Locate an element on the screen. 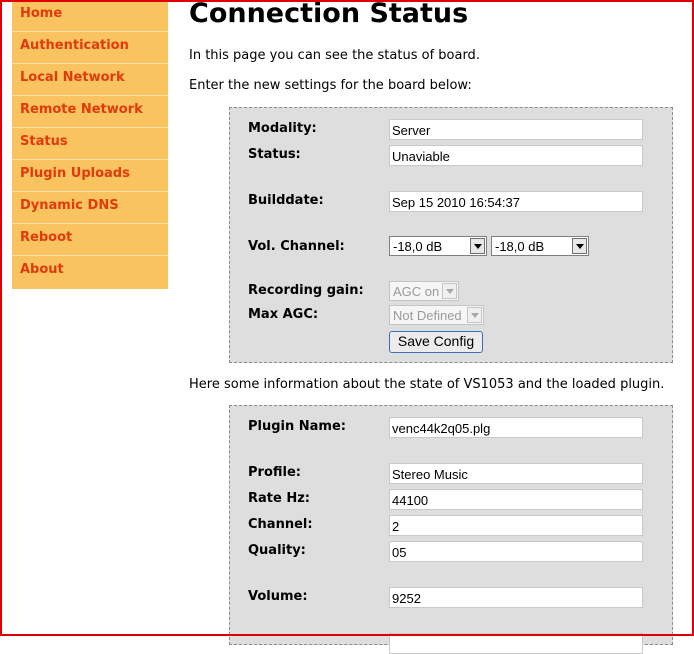 This screenshot has width=694, height=654. quality-label: Quality: is located at coordinates (277, 550).